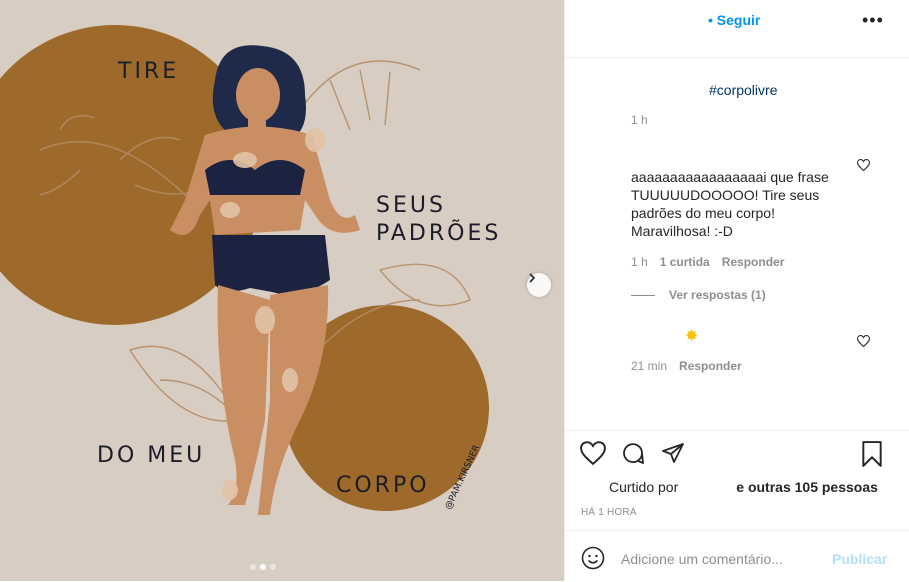  Describe the element at coordinates (872, 454) in the screenshot. I see `save-bookmark-icon` at that location.